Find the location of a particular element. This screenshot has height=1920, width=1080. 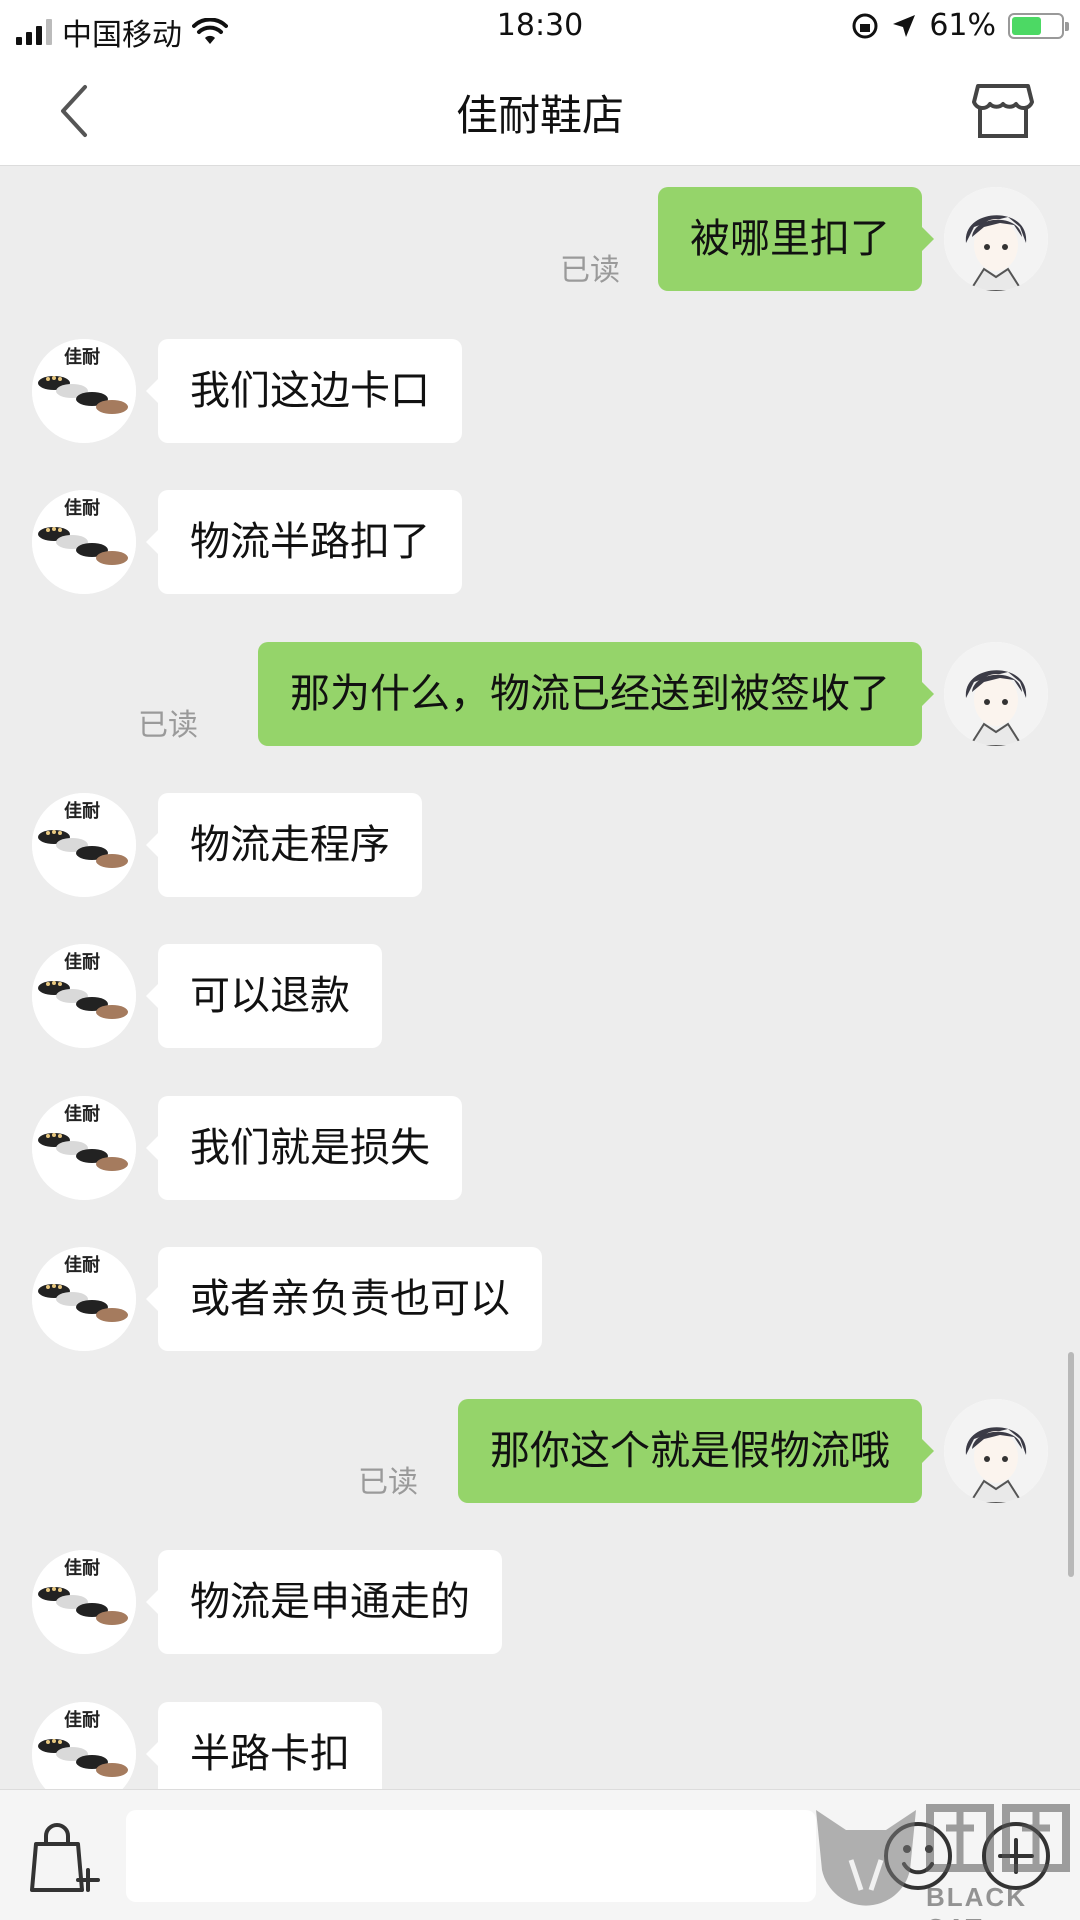

nav-bar: 佳耐鞋店 is located at coordinates (540, 111).